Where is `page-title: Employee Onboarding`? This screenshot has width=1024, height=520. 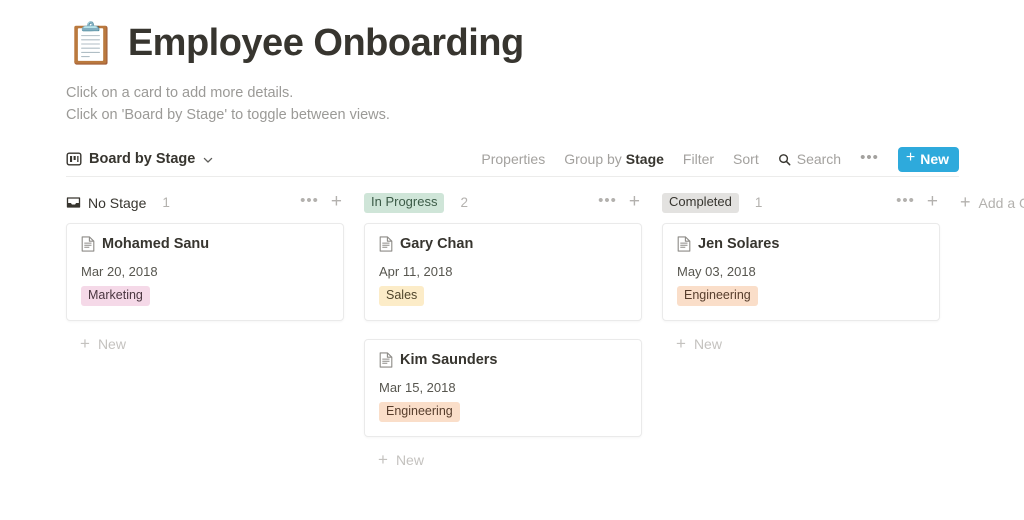
page-title: Employee Onboarding is located at coordinates (325, 43).